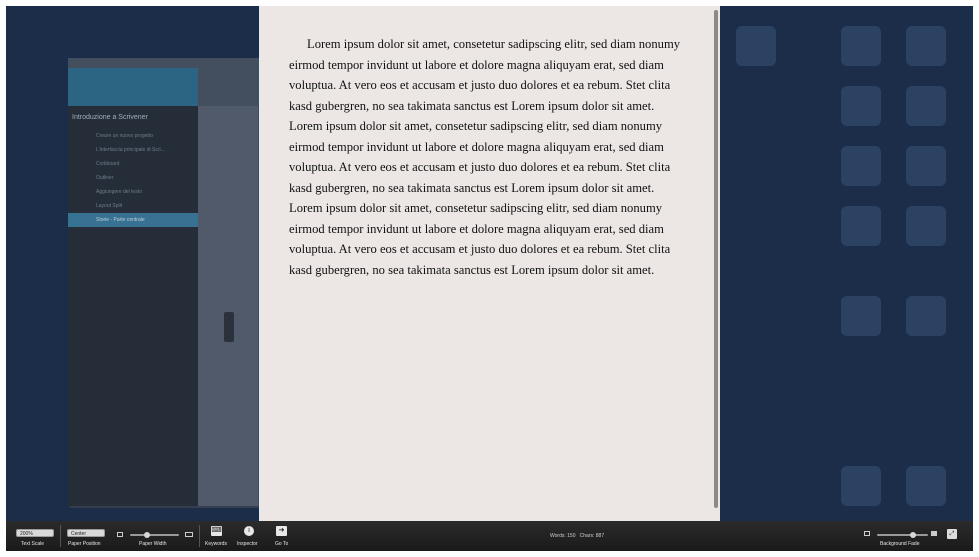 The width and height of the screenshot is (979, 557). What do you see at coordinates (86, 533) in the screenshot?
I see `paper-position-select: Center` at bounding box center [86, 533].